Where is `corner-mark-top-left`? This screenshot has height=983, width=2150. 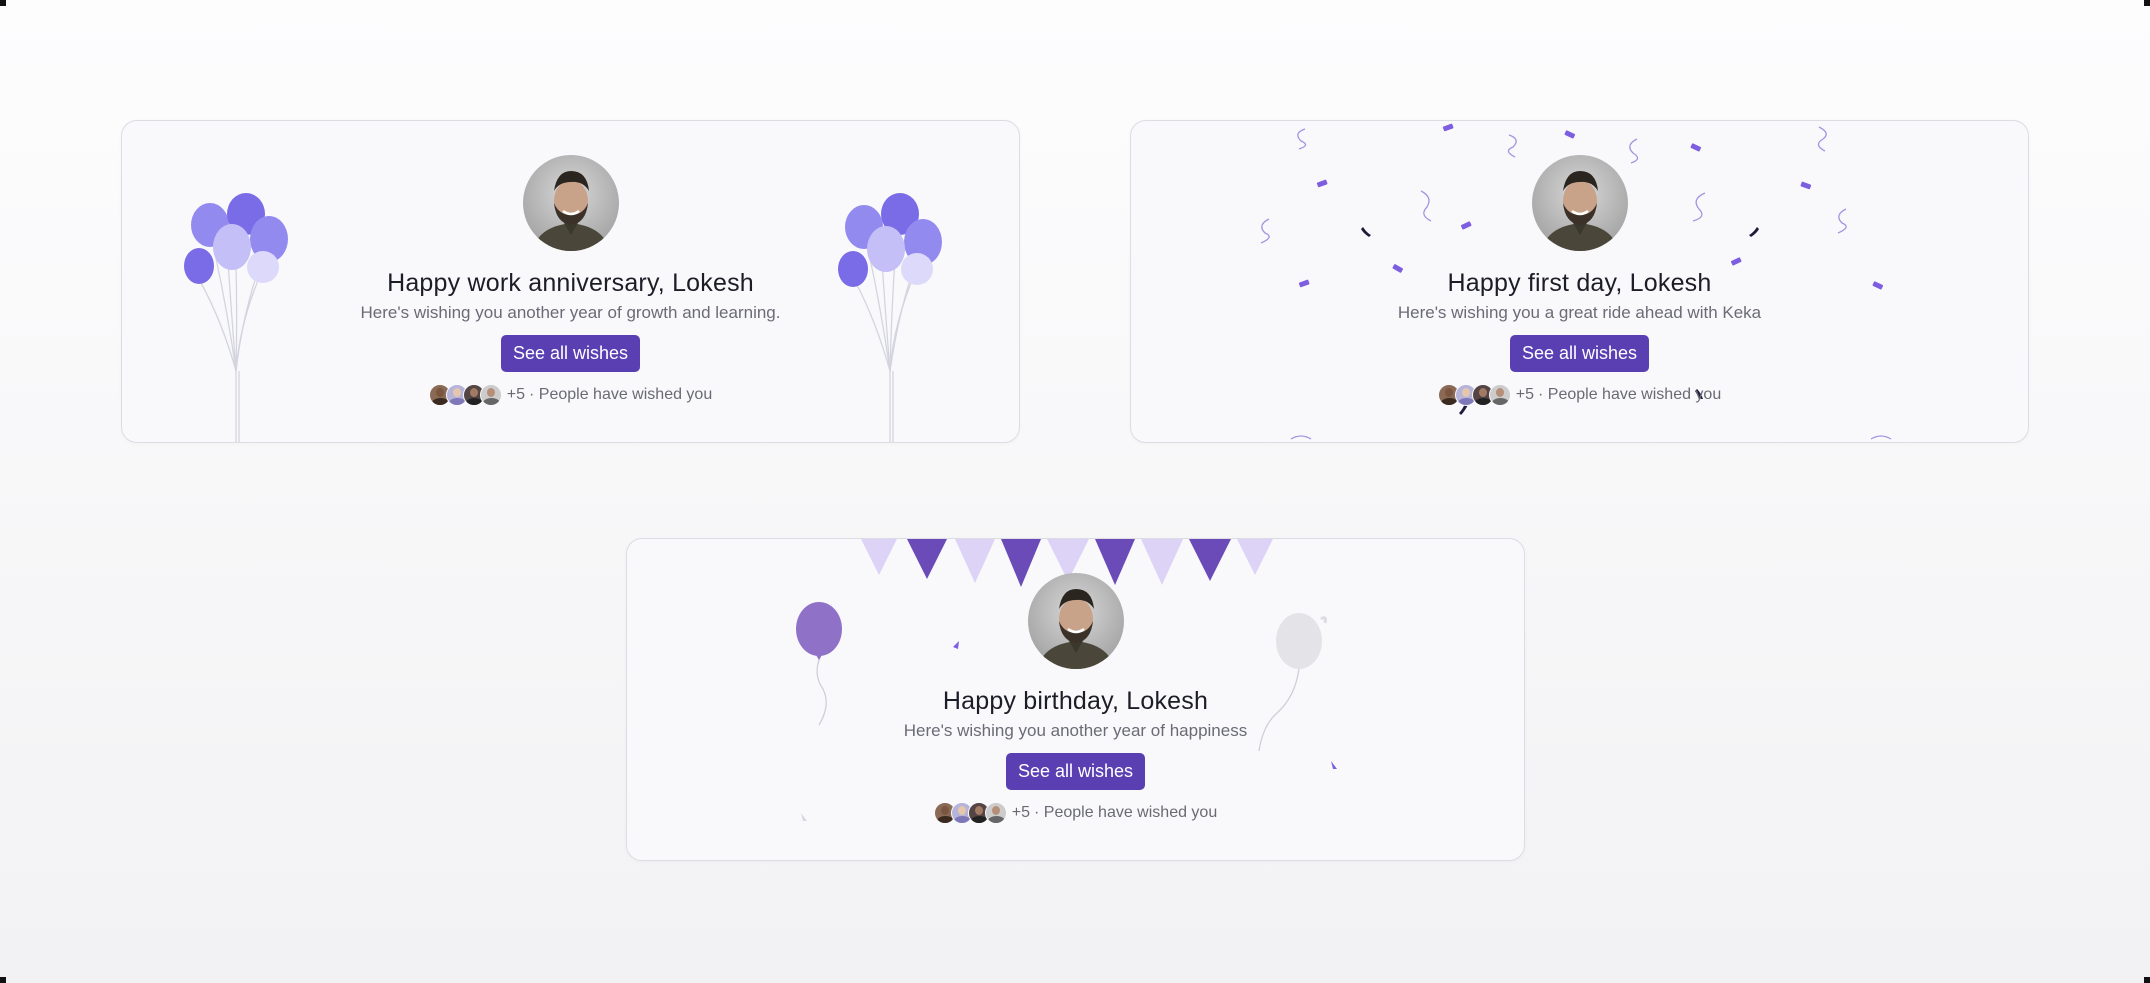 corner-mark-top-left is located at coordinates (3, 3).